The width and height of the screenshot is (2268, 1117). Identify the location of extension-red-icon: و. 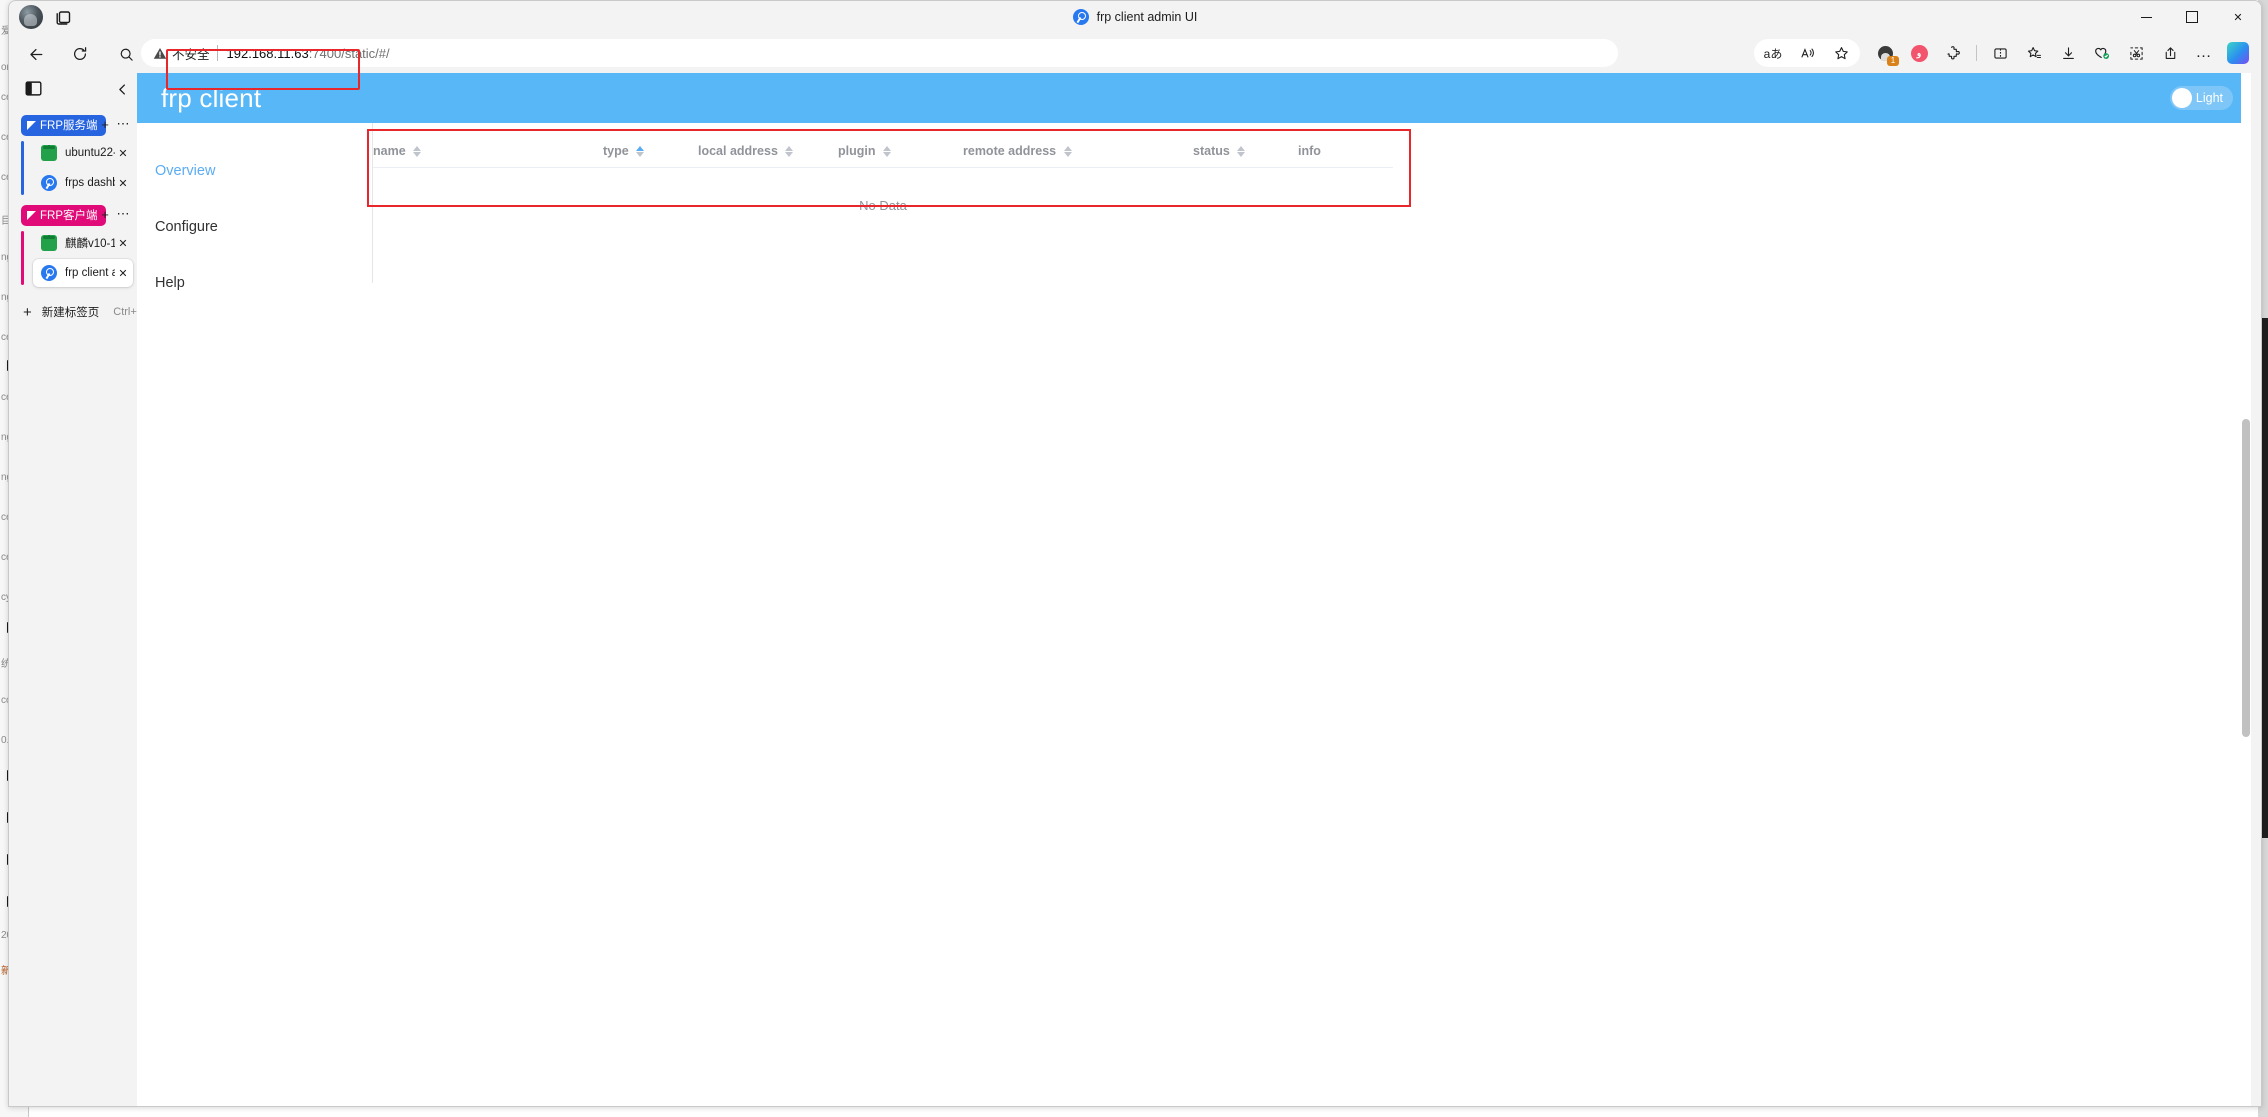
(1919, 53).